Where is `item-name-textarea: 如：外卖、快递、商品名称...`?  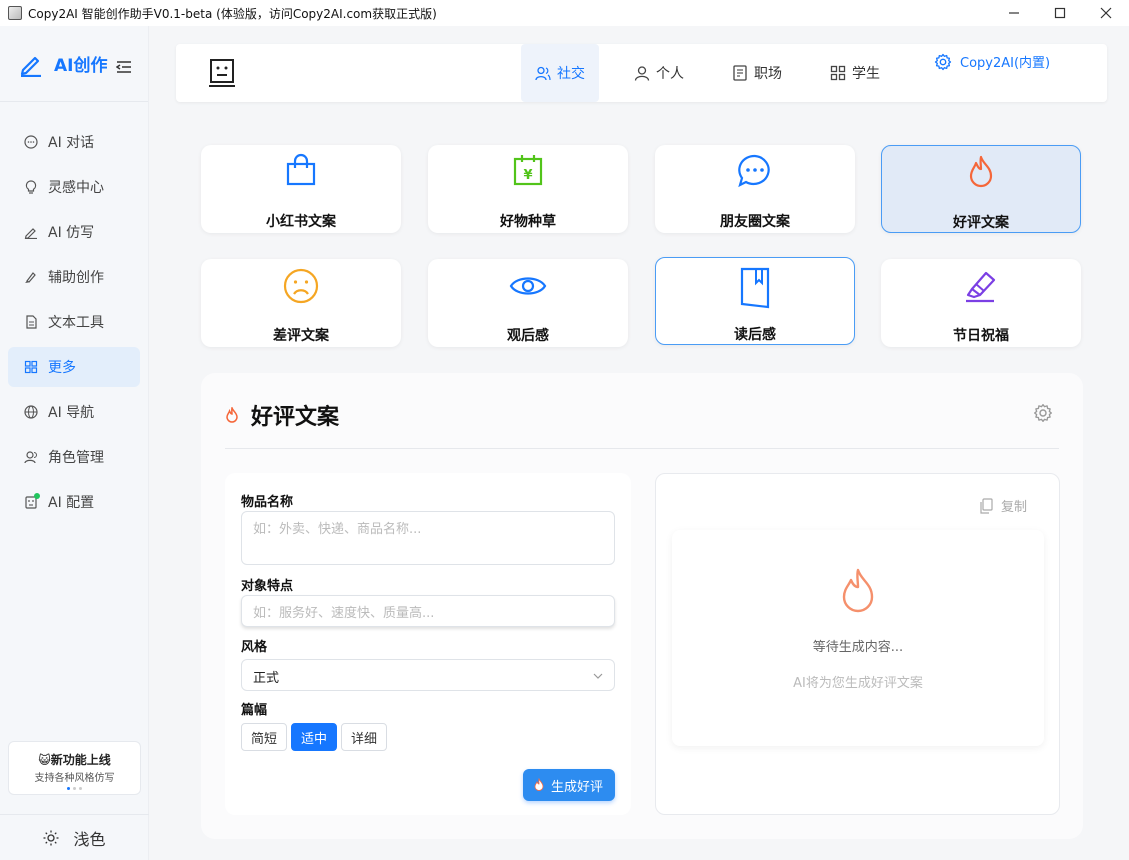
item-name-textarea: 如：外卖、快递、商品名称... is located at coordinates (428, 538).